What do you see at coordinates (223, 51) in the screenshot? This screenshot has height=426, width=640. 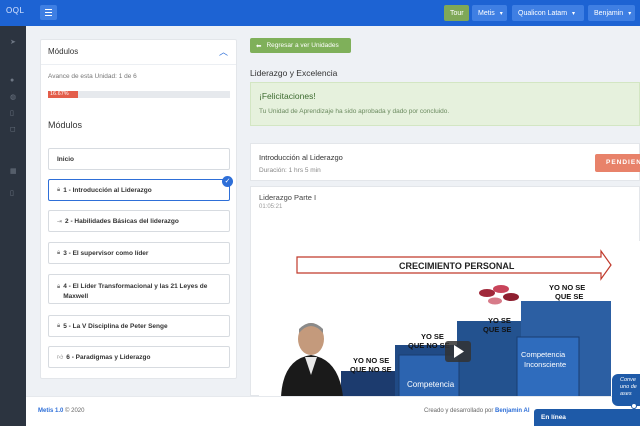 I see `collapse-chevron-icon: ︿` at bounding box center [223, 51].